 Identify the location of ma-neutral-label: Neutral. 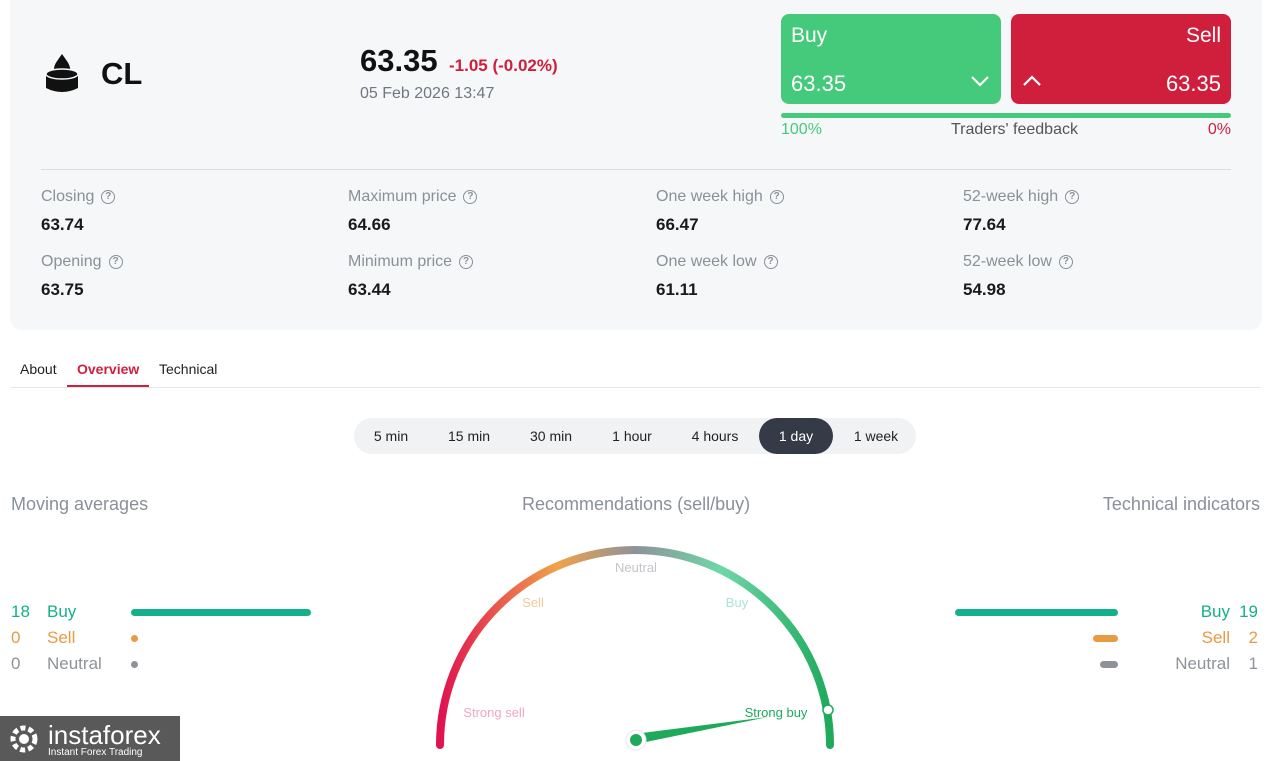
(74, 663).